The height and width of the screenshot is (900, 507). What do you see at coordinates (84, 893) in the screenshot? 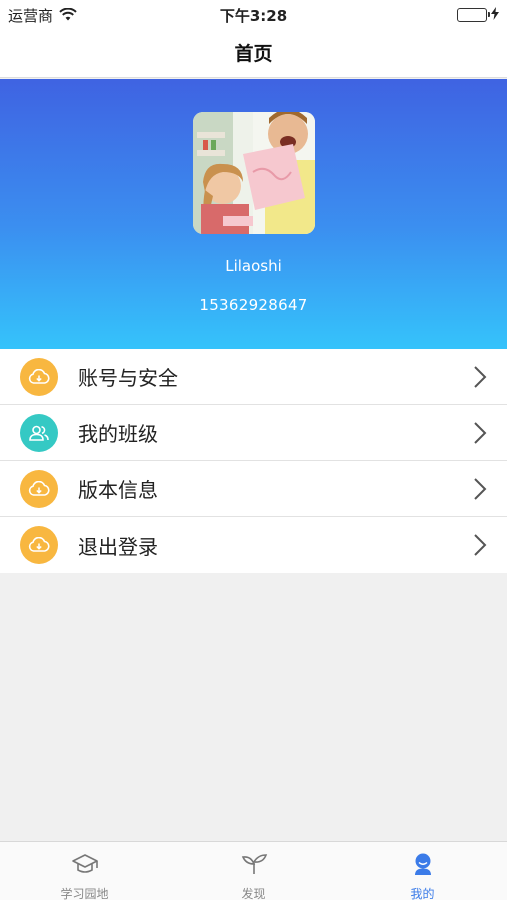
I see `tab-label: 学习园地` at bounding box center [84, 893].